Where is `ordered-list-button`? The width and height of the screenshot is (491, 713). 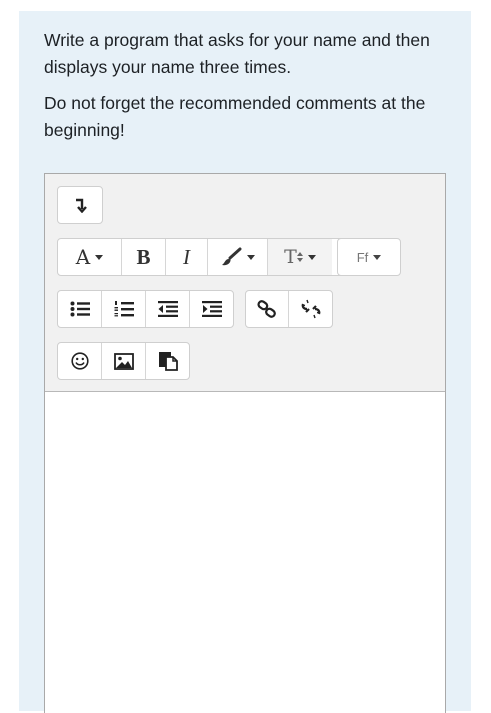
ordered-list-button is located at coordinates (124, 309).